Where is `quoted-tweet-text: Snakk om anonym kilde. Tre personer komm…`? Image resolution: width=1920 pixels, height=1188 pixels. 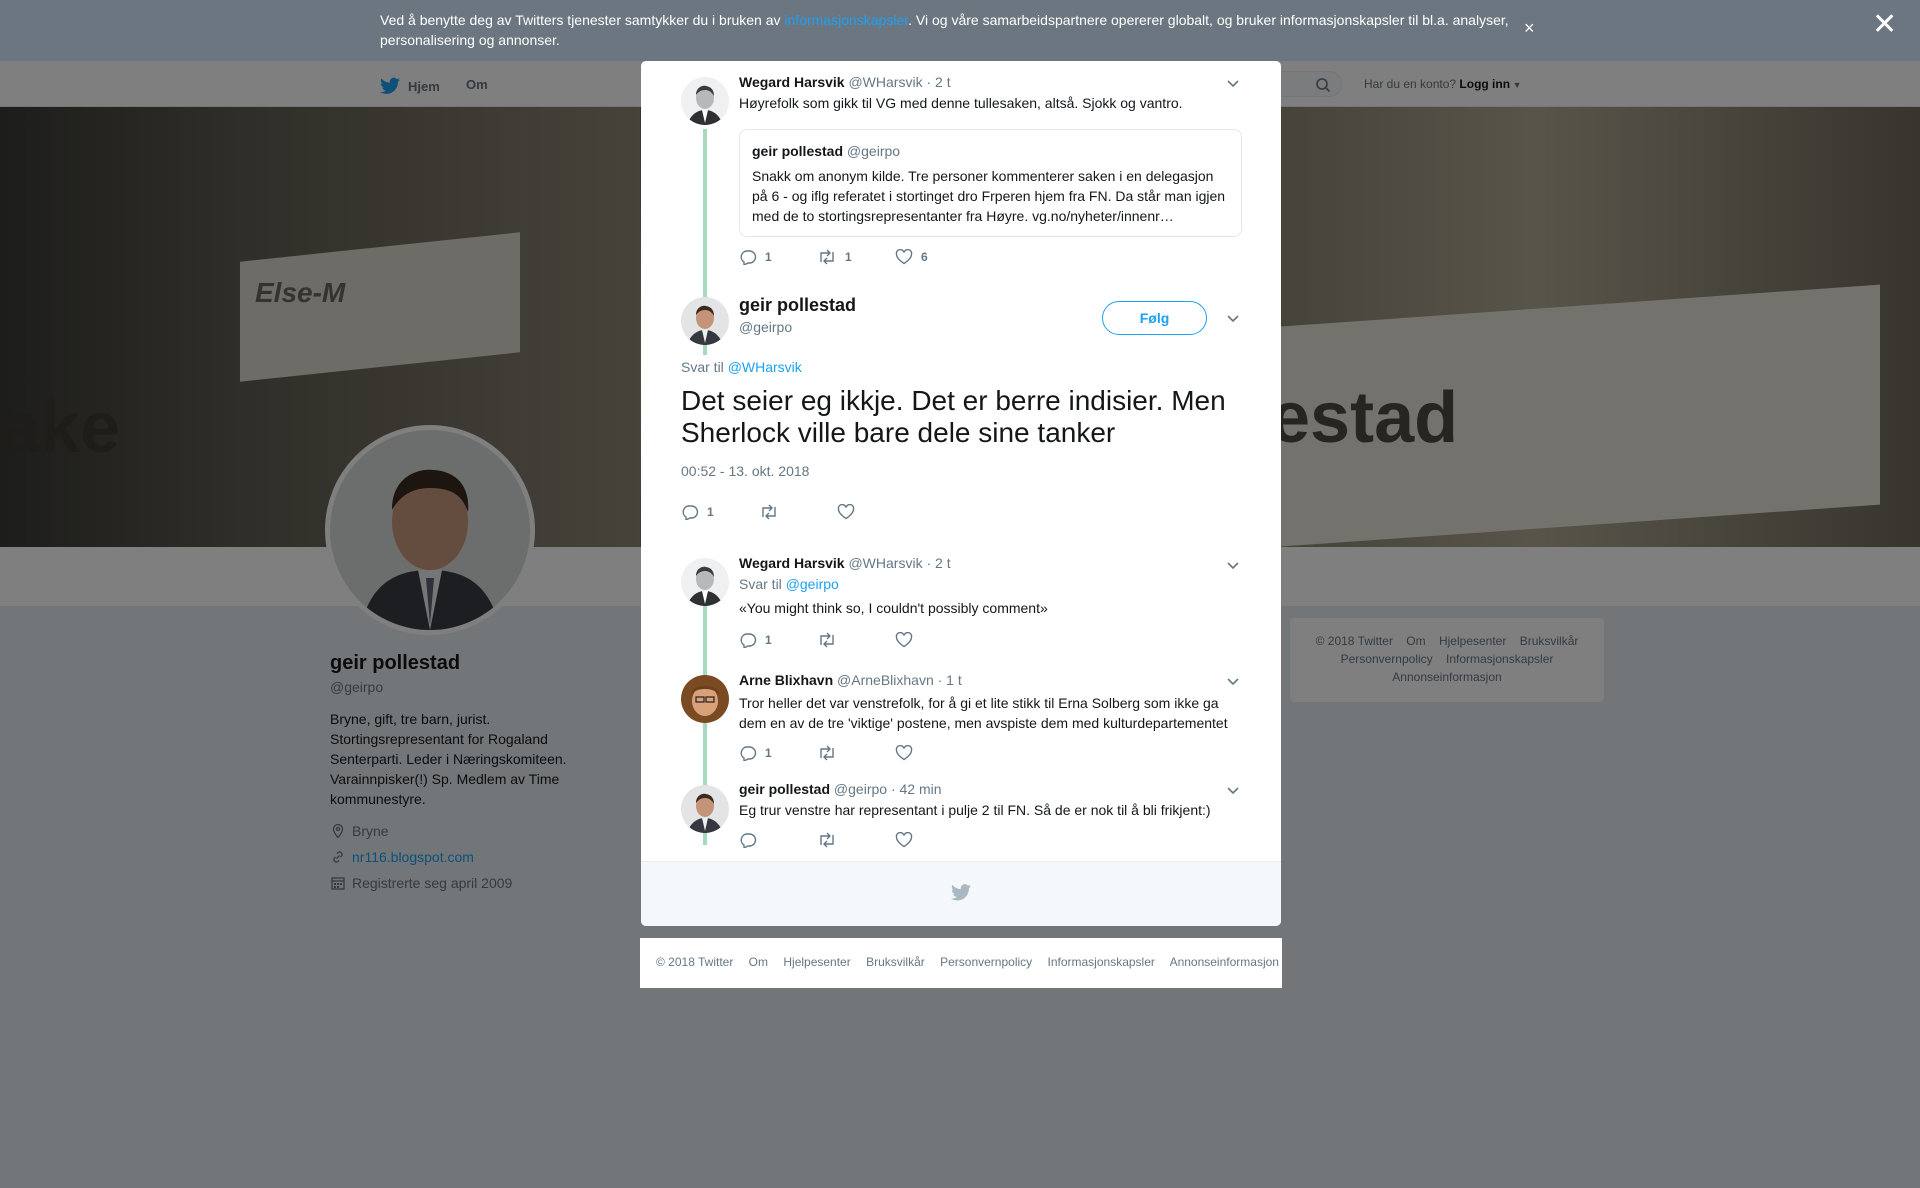 quoted-tweet-text: Snakk om anonym kilde. Tre personer komm… is located at coordinates (989, 196).